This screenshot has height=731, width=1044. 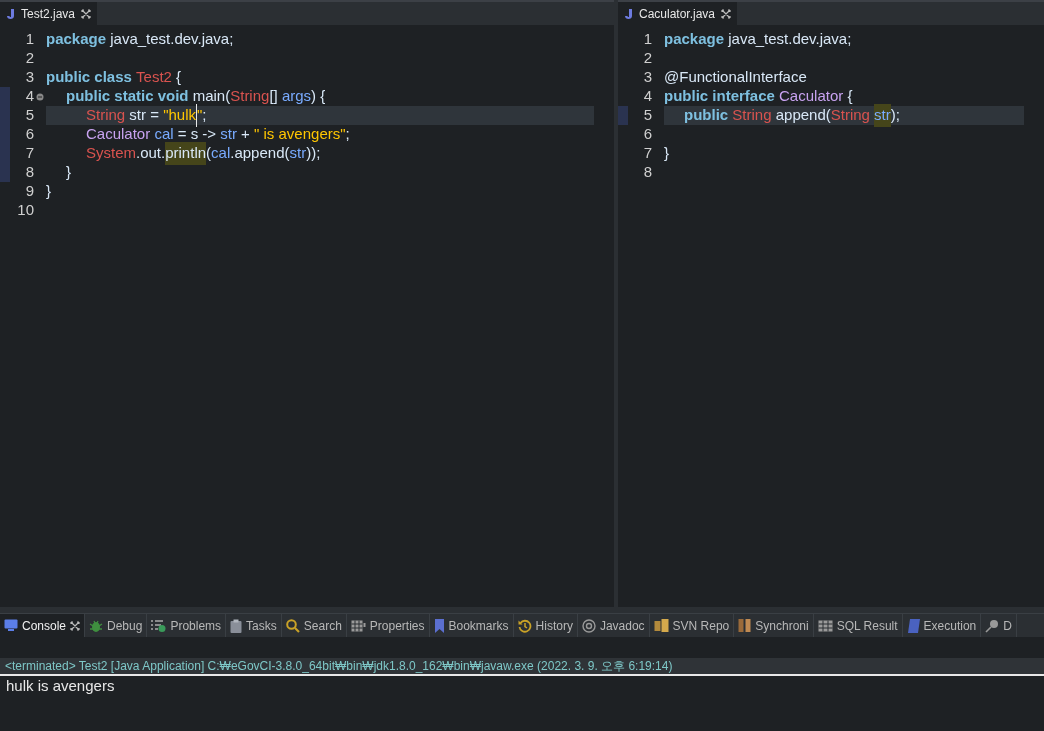 What do you see at coordinates (913, 625) in the screenshot?
I see `book-icon` at bounding box center [913, 625].